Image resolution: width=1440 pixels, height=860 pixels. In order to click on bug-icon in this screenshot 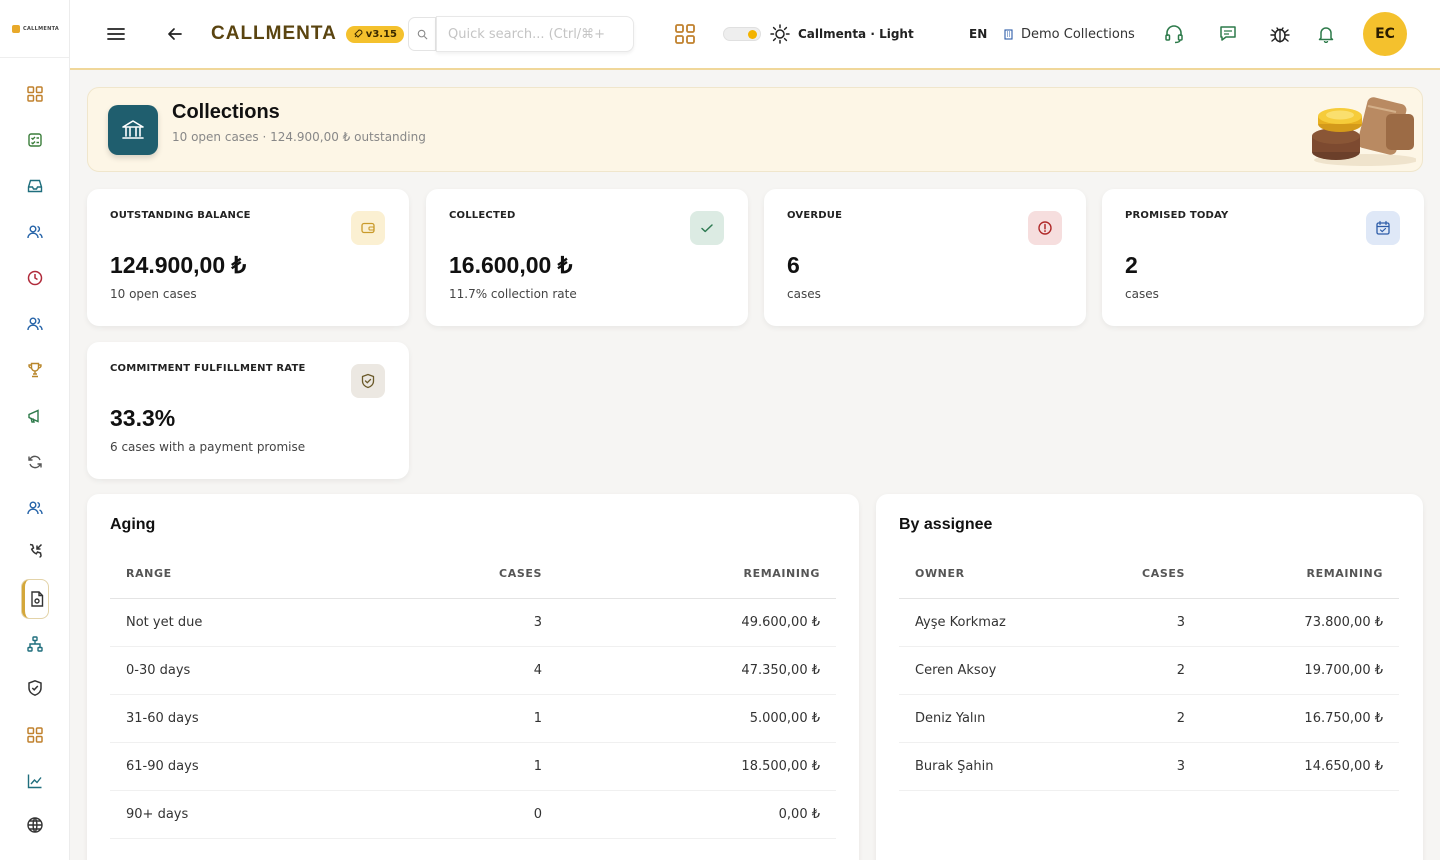, I will do `click(1280, 35)`.